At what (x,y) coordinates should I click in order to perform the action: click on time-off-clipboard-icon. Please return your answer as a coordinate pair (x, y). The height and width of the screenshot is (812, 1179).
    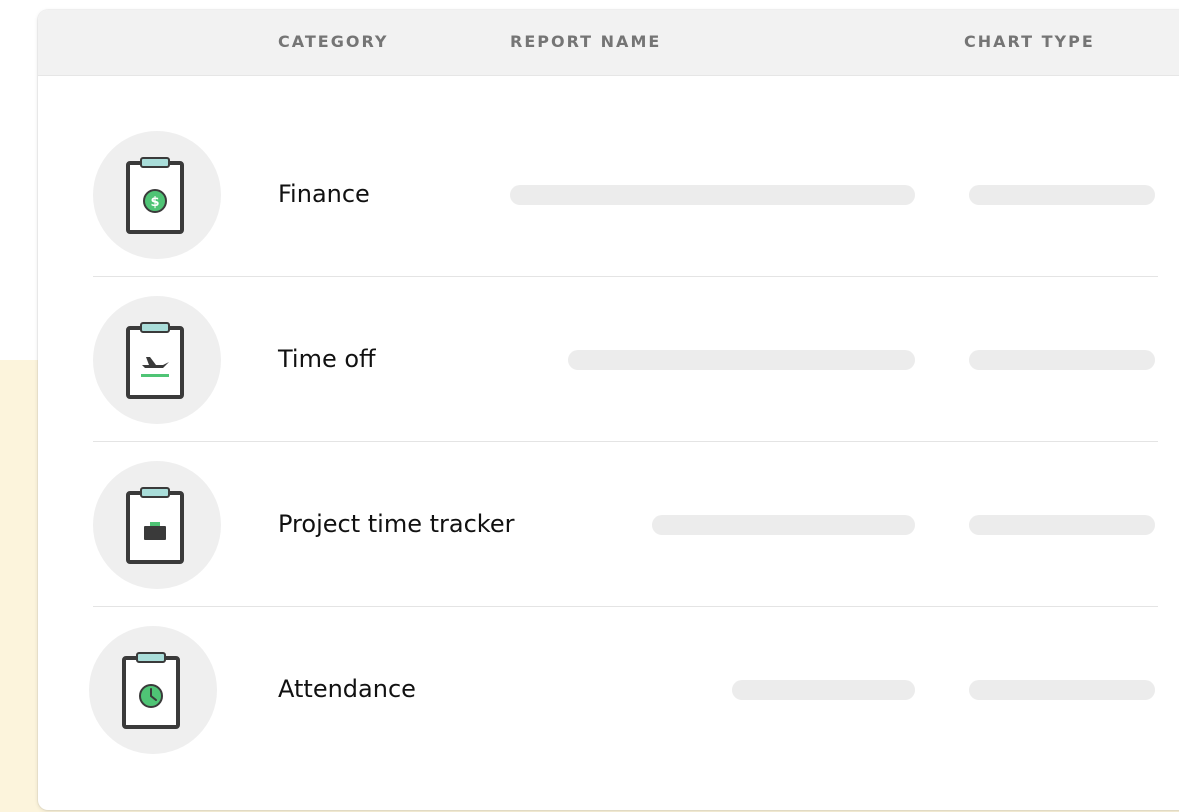
    Looking at the image, I should click on (157, 360).